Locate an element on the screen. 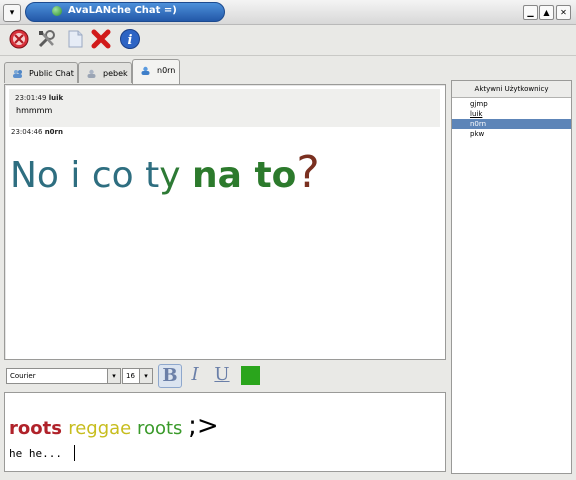  chat-tabs: Public Chat pebek n0rn is located at coordinates (224, 71).